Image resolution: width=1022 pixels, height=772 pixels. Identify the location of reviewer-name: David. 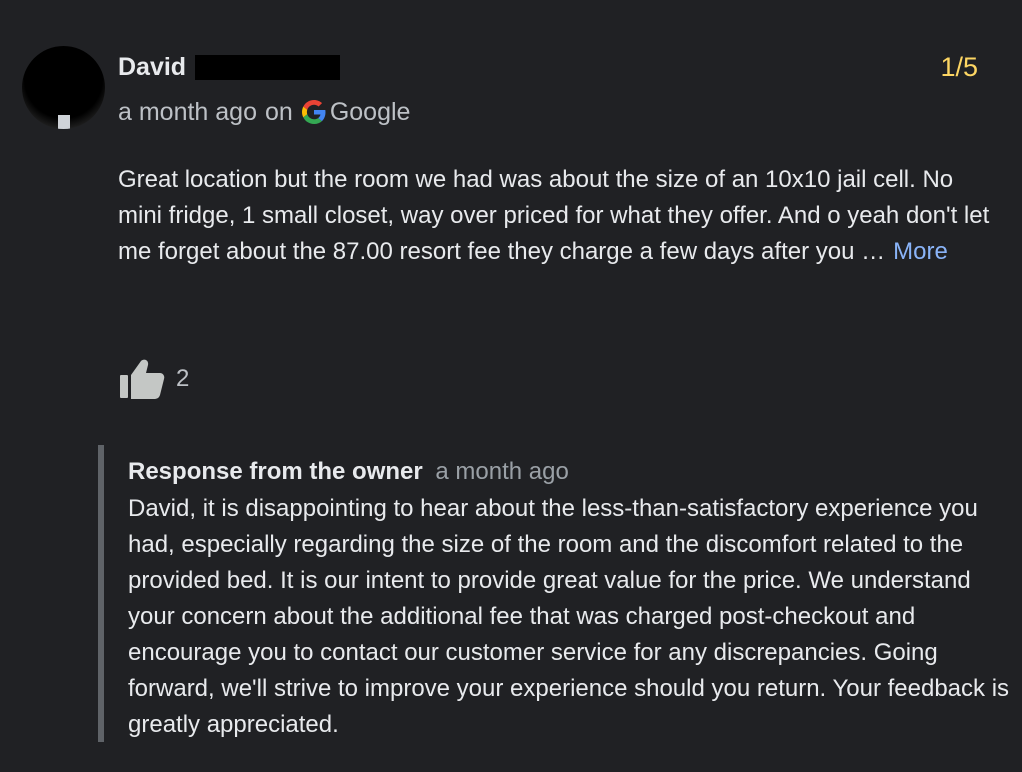
(152, 67).